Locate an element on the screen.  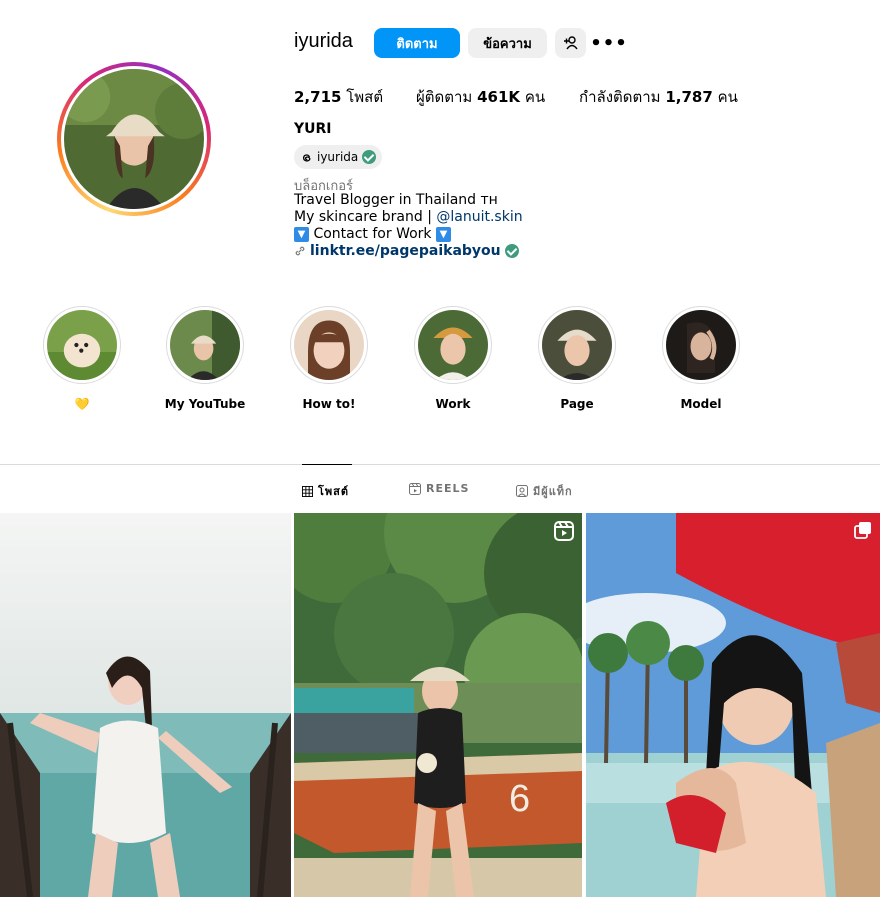
highlight-label: Page is located at coordinates (577, 404).